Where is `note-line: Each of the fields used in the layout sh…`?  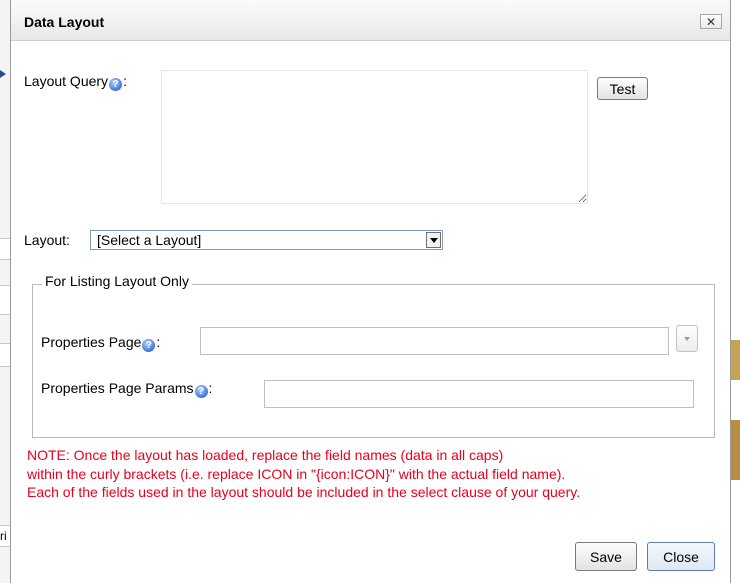
note-line: Each of the fields used in the layout sh… is located at coordinates (304, 492).